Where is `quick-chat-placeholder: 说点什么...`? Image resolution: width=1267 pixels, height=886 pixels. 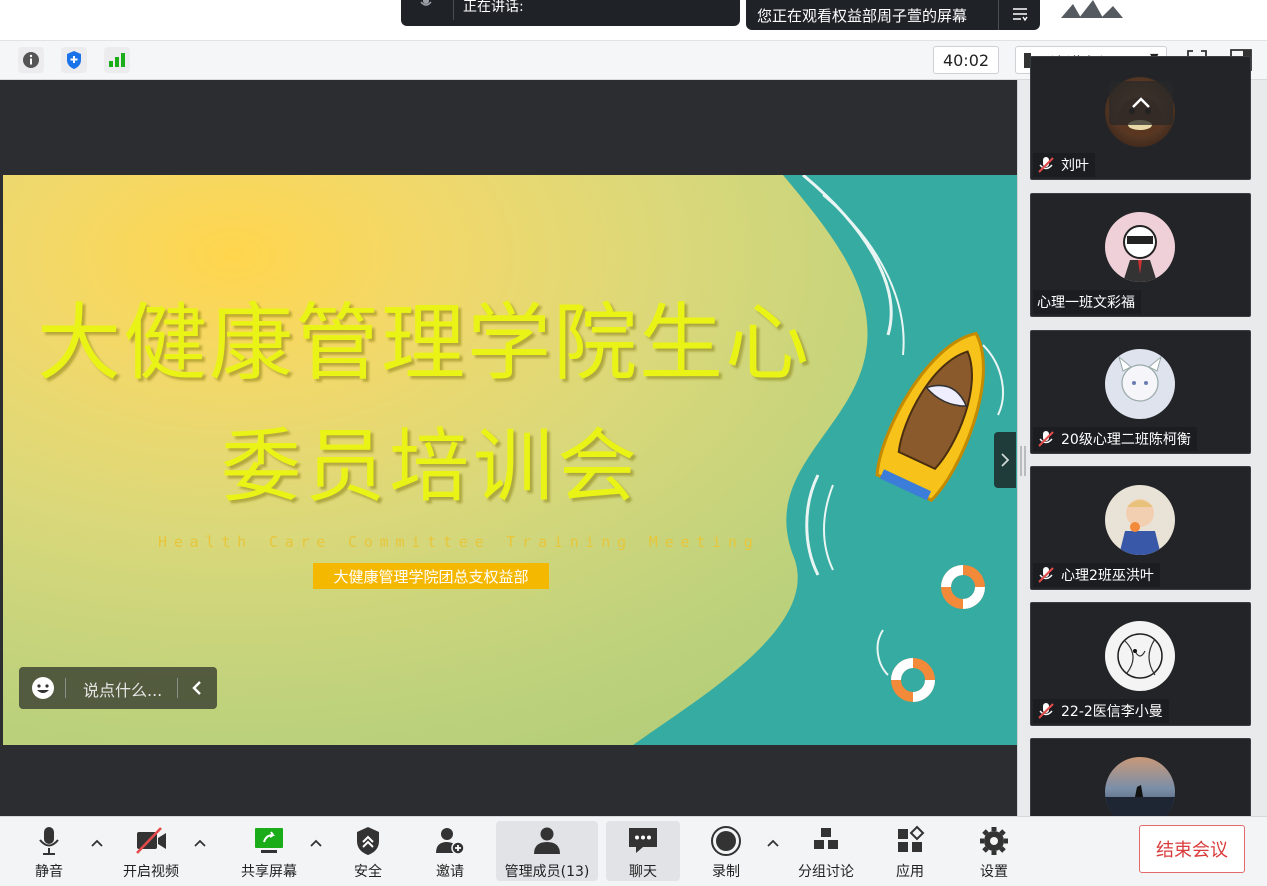
quick-chat-placeholder: 说点什么... is located at coordinates (122, 689).